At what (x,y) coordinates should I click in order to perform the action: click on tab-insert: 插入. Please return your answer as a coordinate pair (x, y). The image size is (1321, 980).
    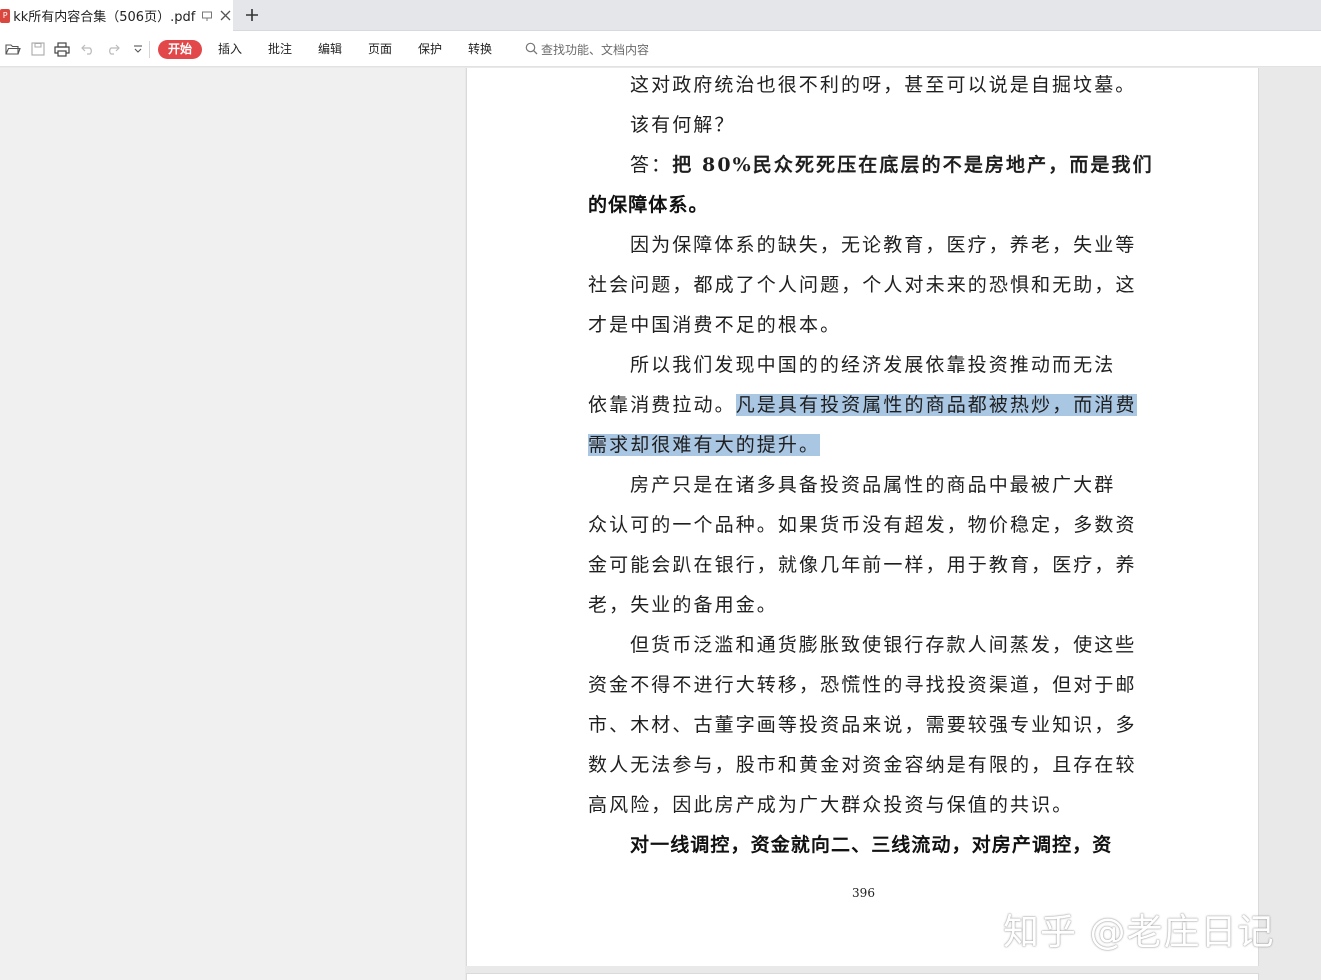
    Looking at the image, I should click on (230, 49).